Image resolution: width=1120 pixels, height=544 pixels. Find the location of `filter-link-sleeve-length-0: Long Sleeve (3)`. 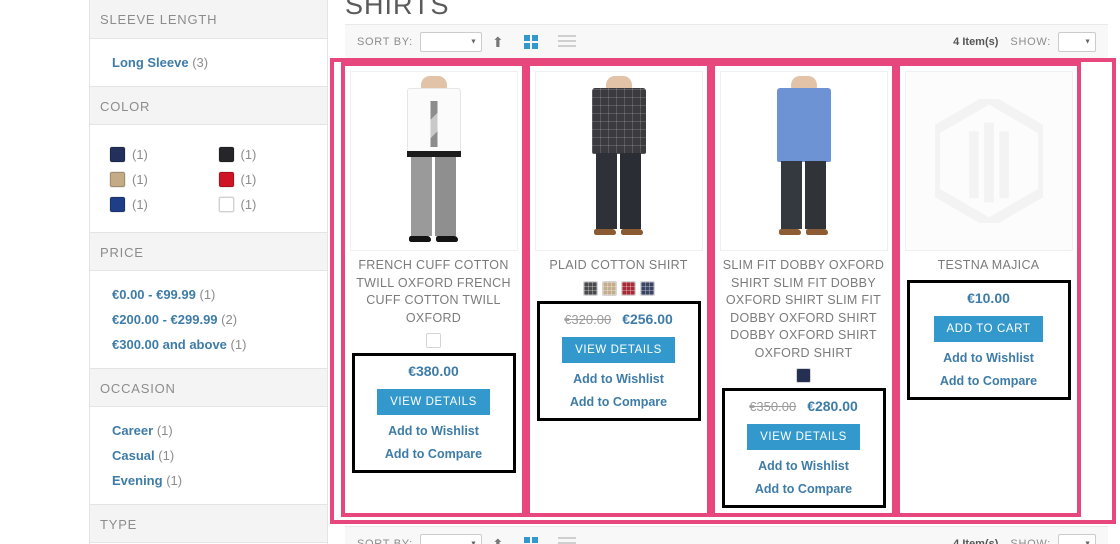

filter-link-sleeve-length-0: Long Sleeve (3) is located at coordinates (208, 62).